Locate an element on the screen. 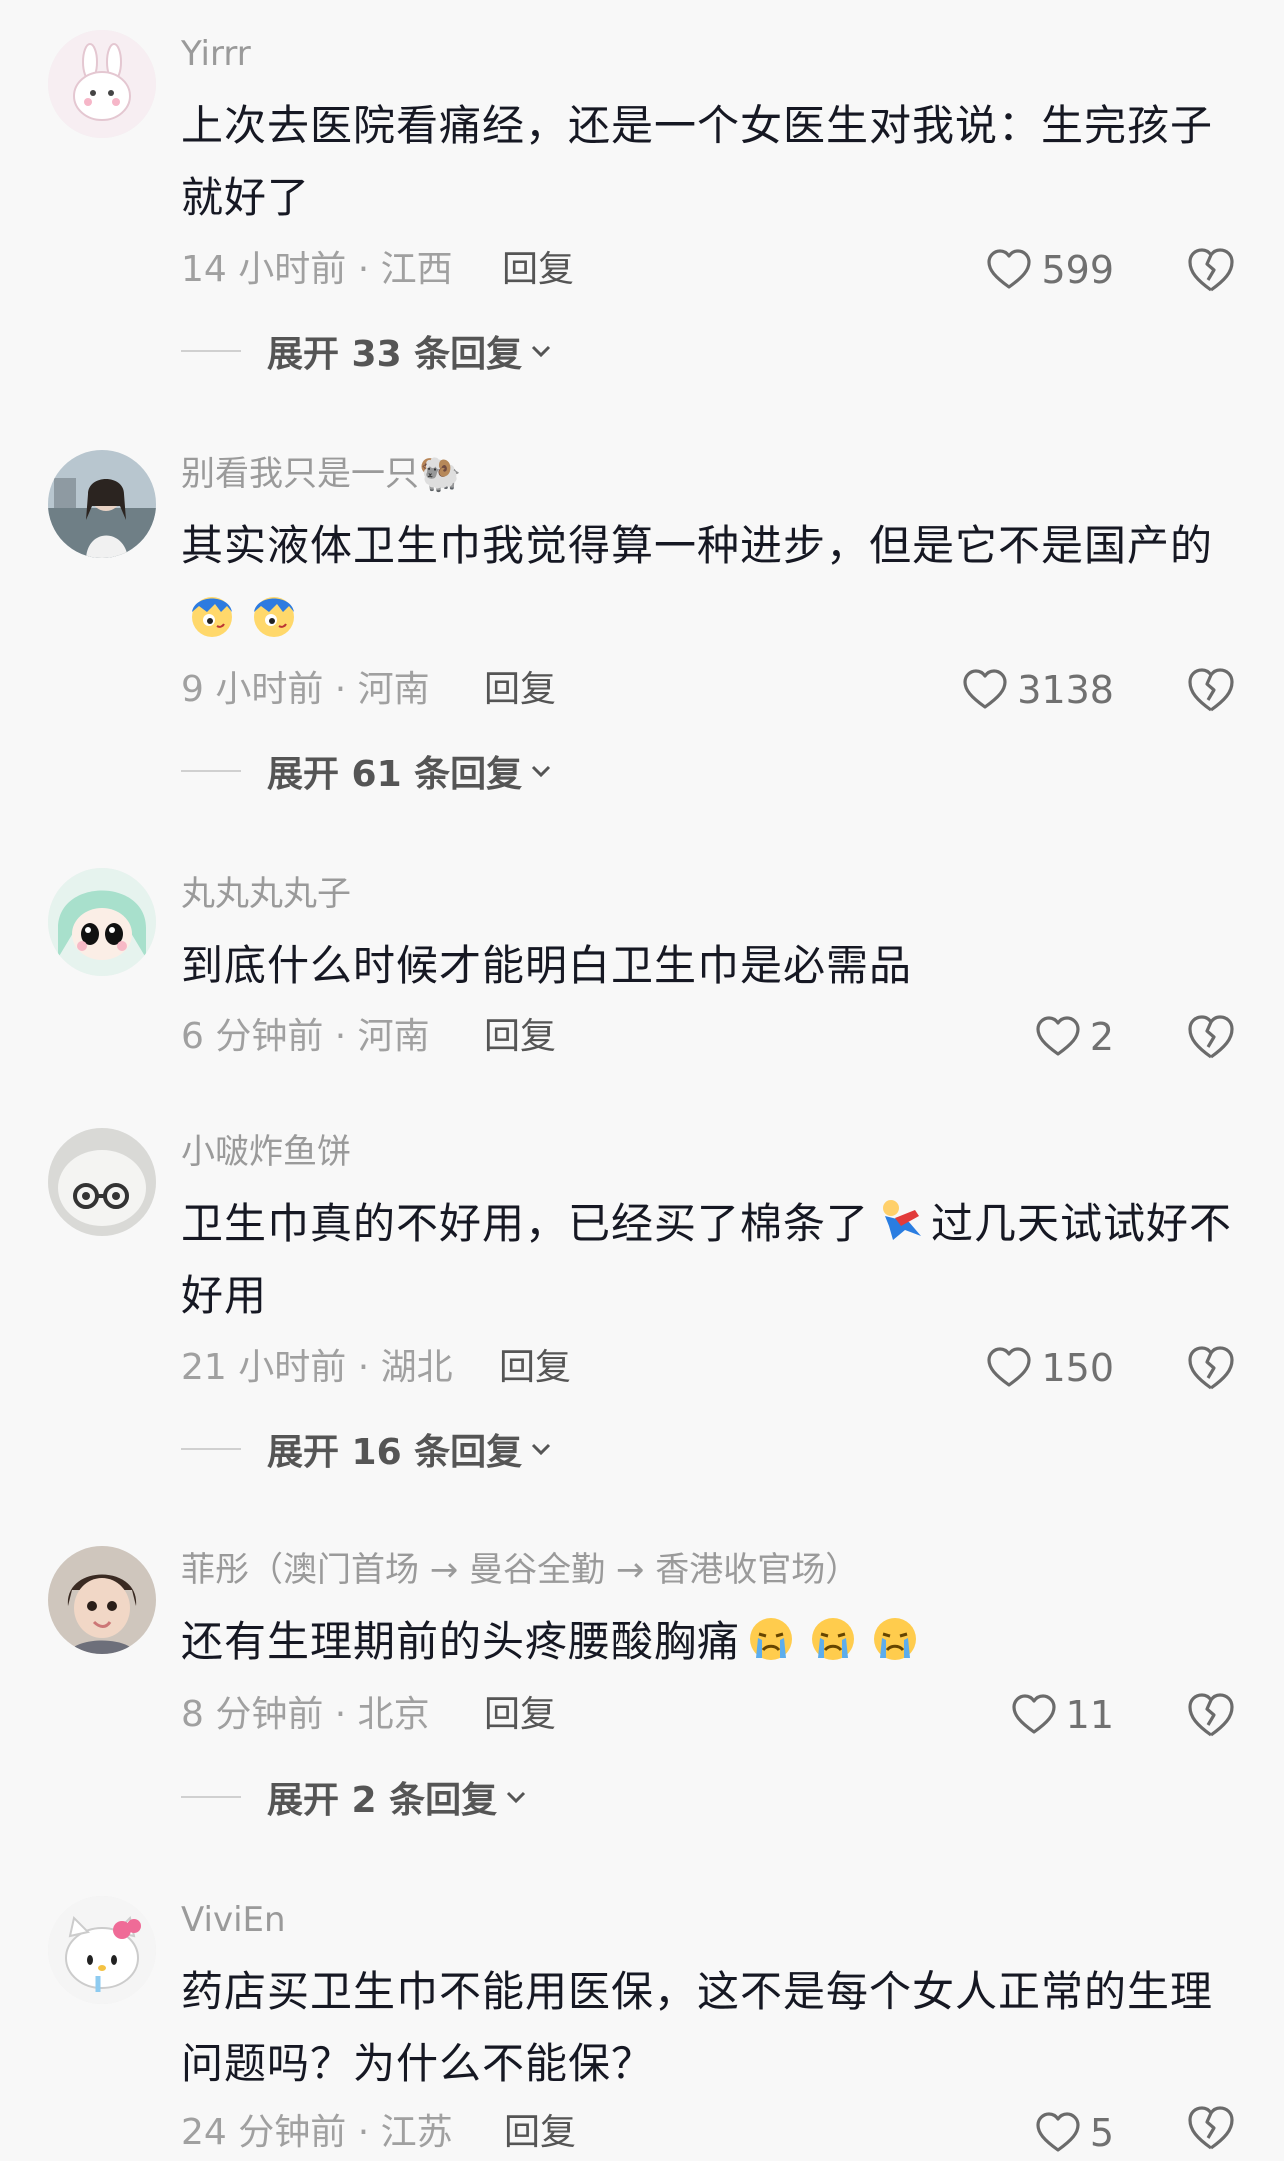 The width and height of the screenshot is (1284, 2161). comment-text: 还有生理期前的头疼腰酸胸痛 is located at coordinates (711, 1642).